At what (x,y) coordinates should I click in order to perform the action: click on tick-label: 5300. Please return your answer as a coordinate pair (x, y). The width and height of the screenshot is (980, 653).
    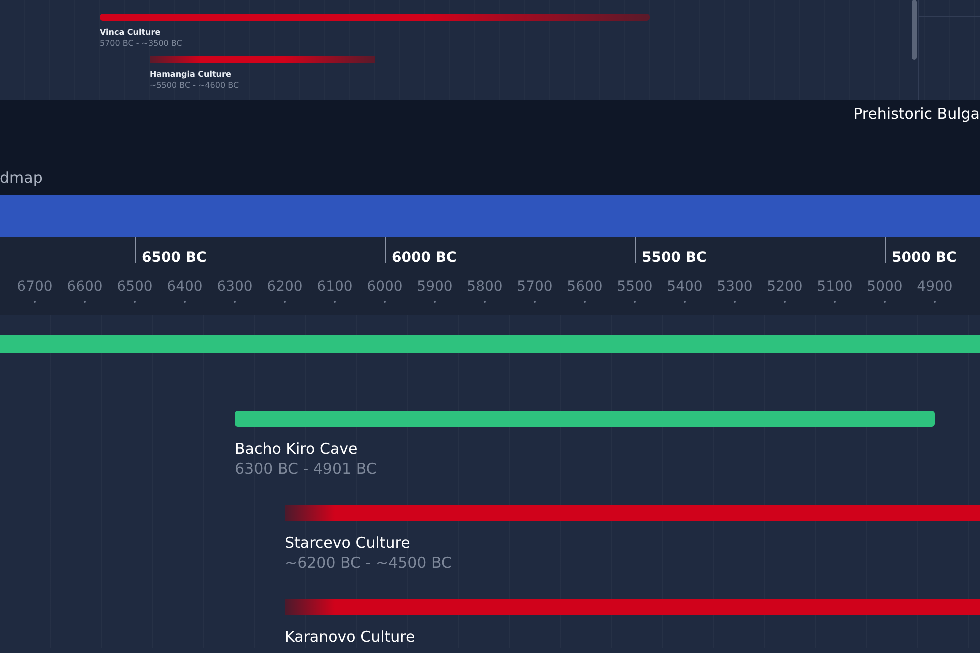
    Looking at the image, I should click on (735, 287).